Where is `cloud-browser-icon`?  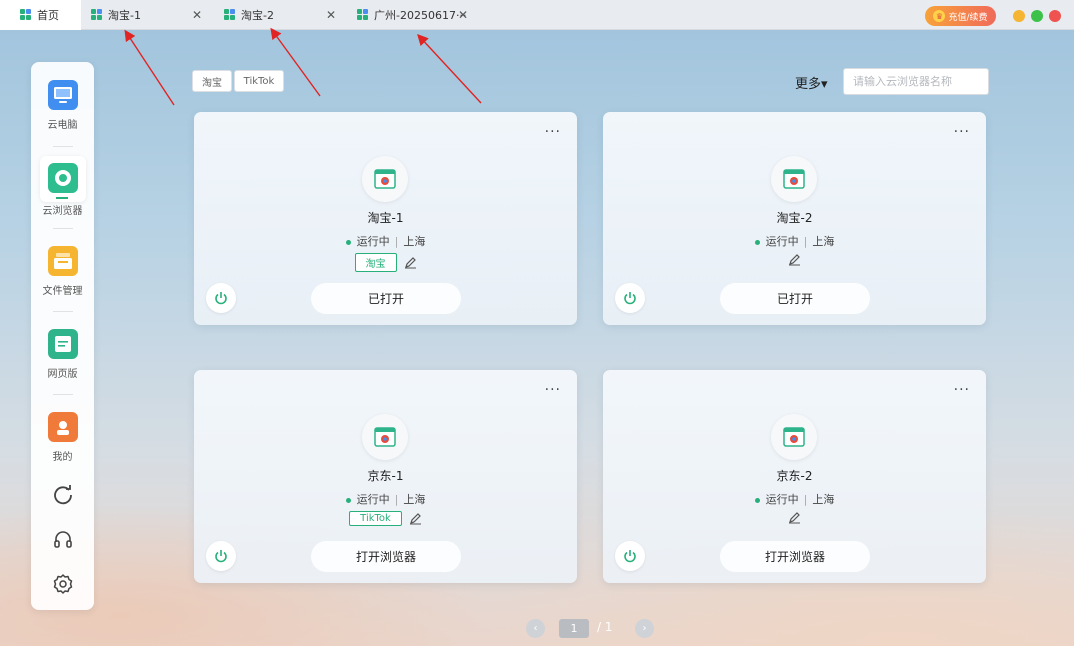 cloud-browser-icon is located at coordinates (62, 178).